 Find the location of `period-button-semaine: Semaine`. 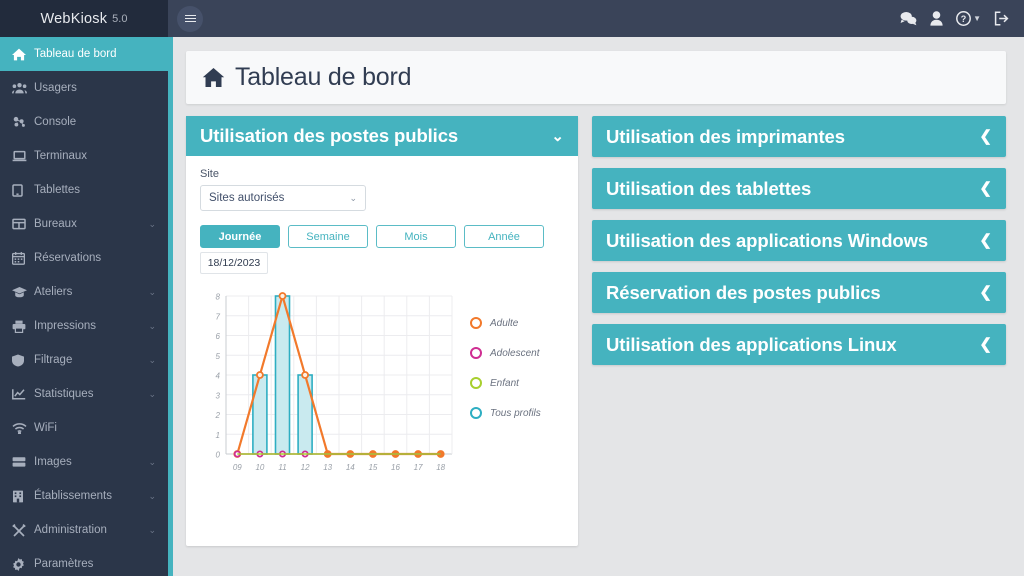

period-button-semaine: Semaine is located at coordinates (328, 236).